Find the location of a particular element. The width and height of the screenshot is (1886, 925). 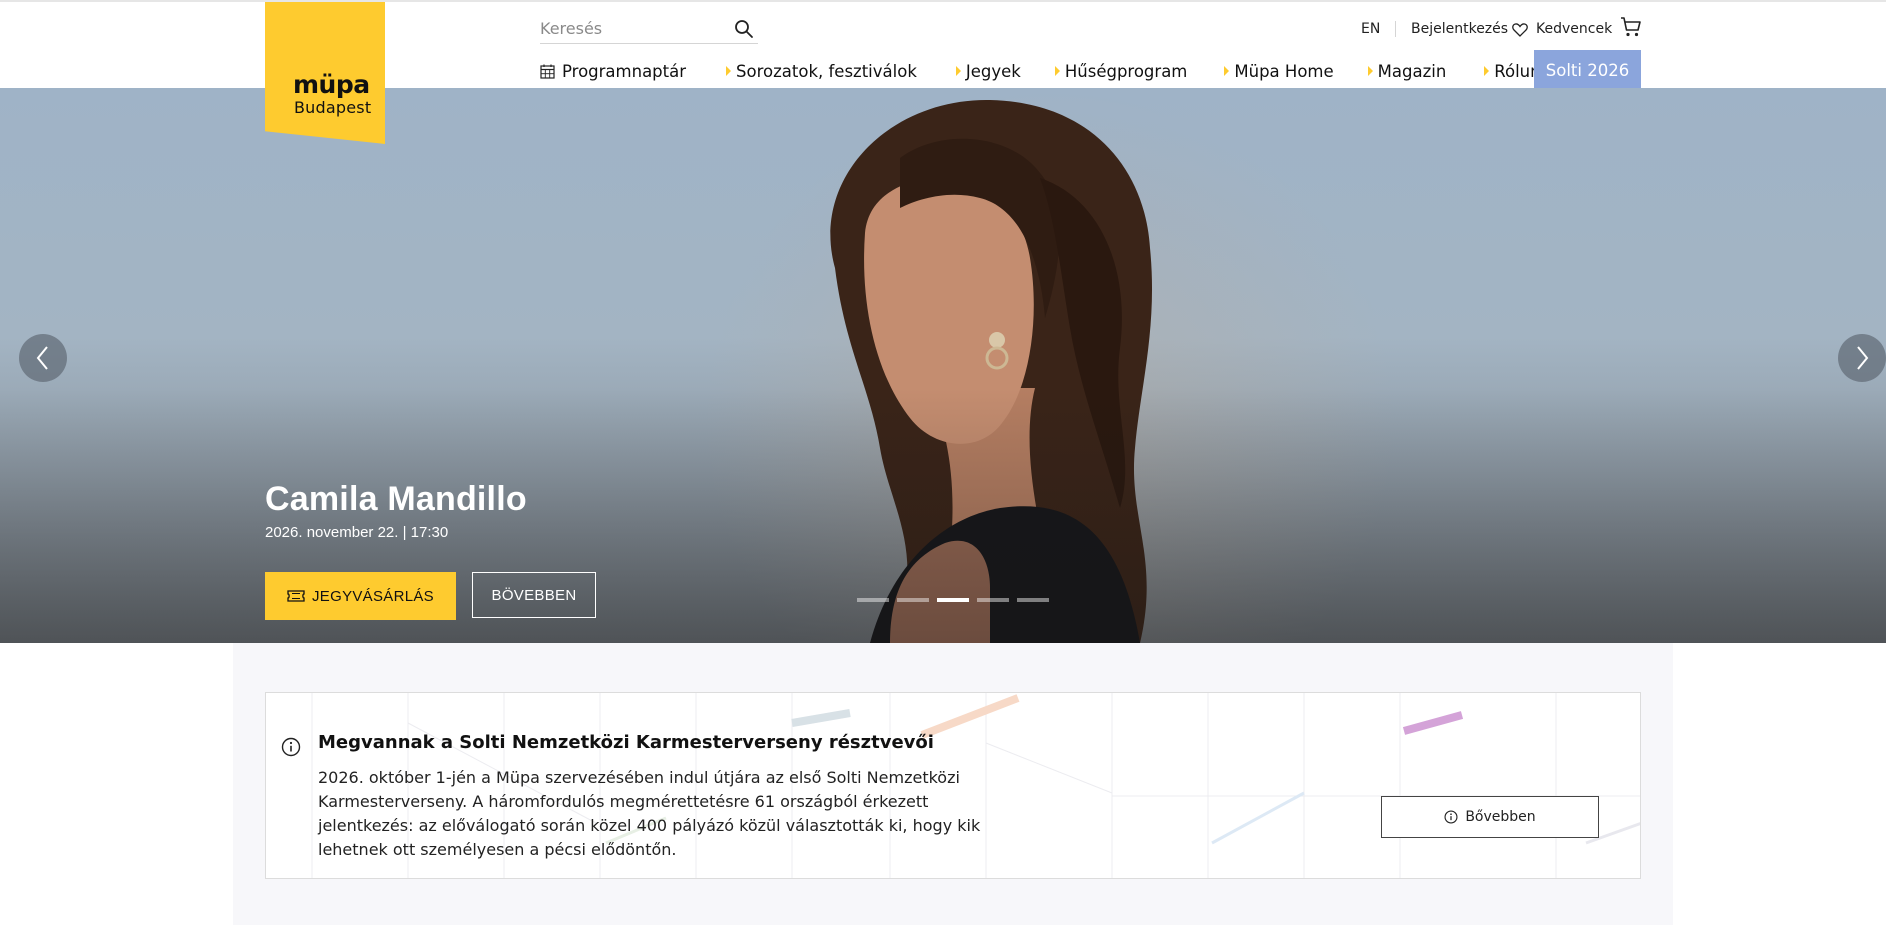

search-input is located at coordinates (635, 28).